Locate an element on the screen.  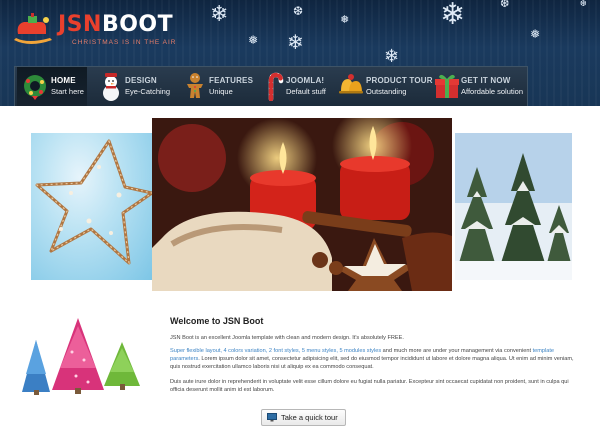
take-tour-button: Take a quick tour is located at coordinates (303, 417).